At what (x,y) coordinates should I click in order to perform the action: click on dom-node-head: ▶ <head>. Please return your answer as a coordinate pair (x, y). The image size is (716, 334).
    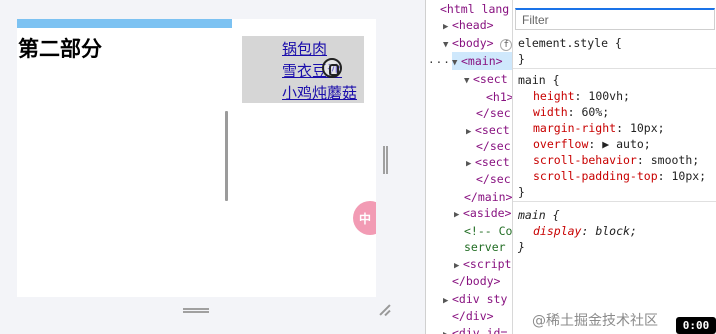
    Looking at the image, I should click on (468, 25).